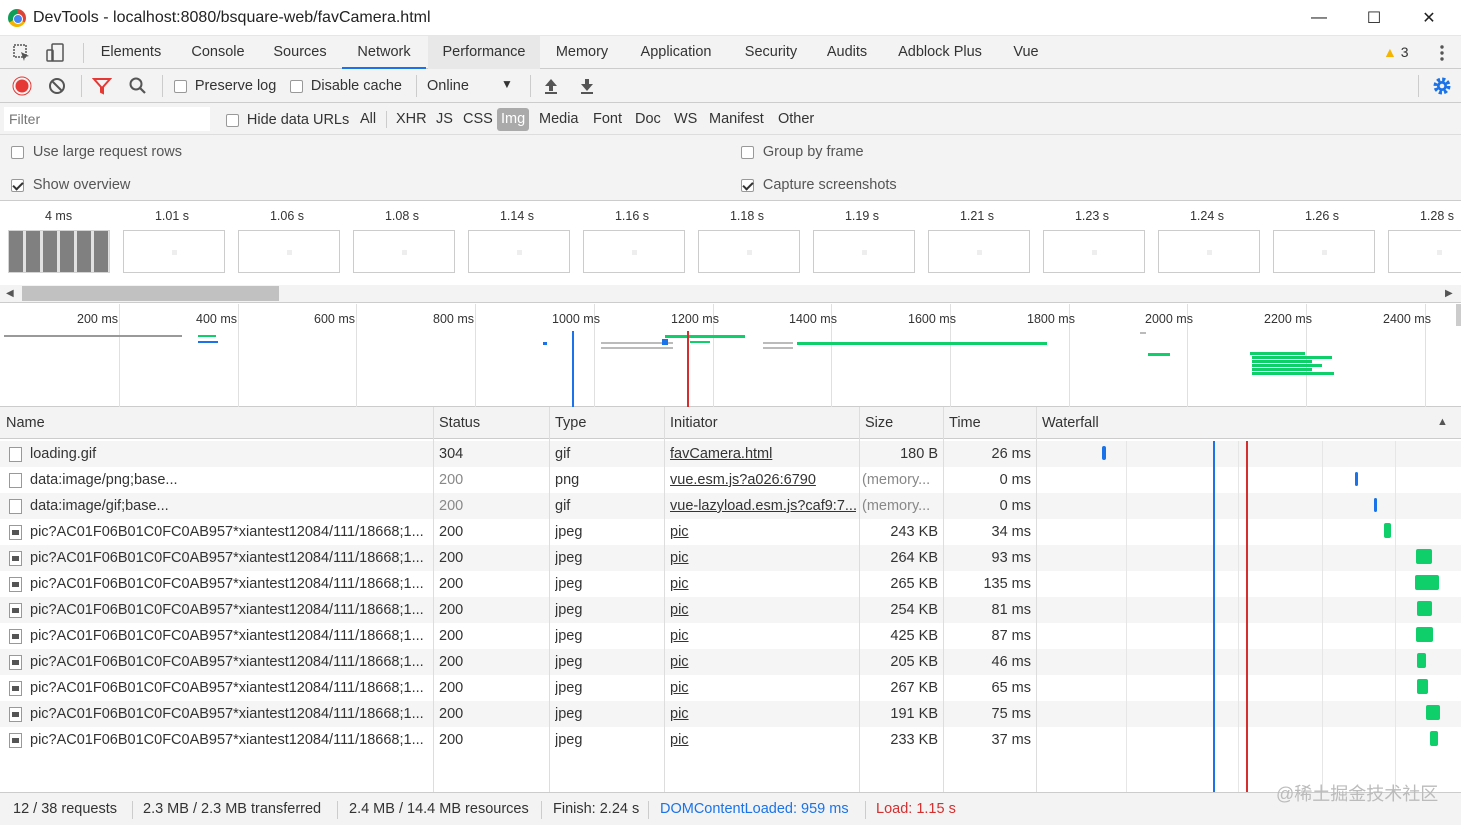 This screenshot has height=825, width=1461. What do you see at coordinates (10, 293) in the screenshot?
I see `scroll-left-icon: ◀` at bounding box center [10, 293].